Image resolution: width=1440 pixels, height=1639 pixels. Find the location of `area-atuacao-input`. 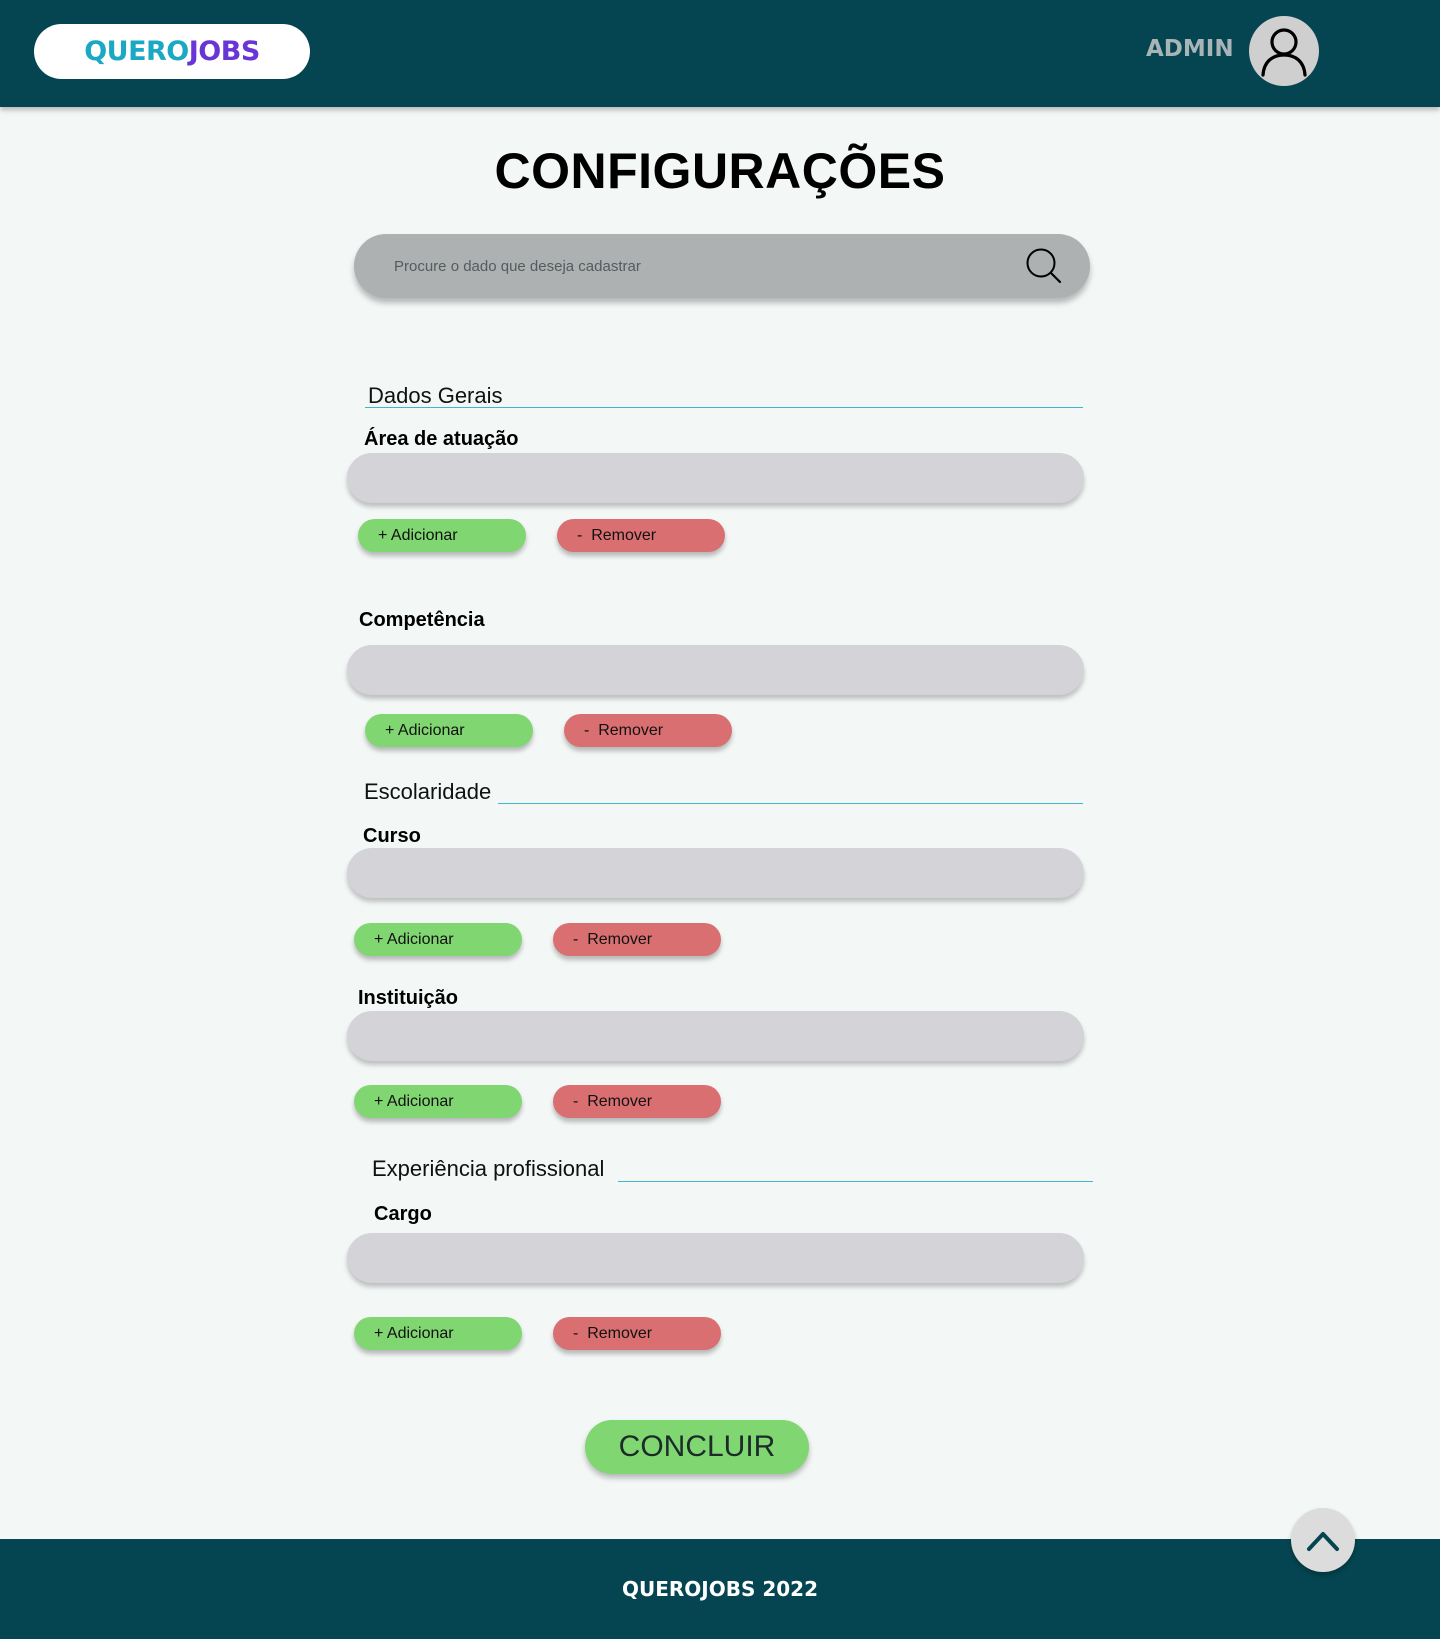

area-atuacao-input is located at coordinates (715, 478).